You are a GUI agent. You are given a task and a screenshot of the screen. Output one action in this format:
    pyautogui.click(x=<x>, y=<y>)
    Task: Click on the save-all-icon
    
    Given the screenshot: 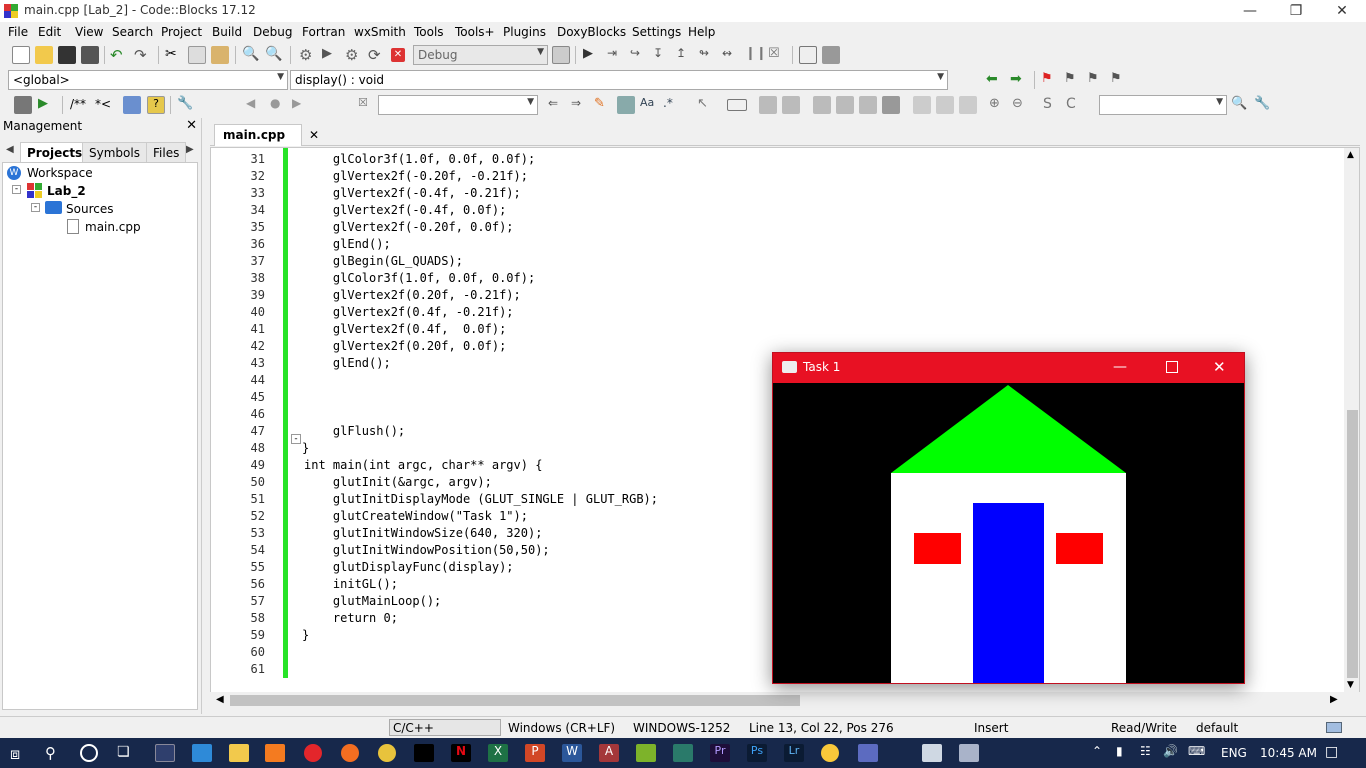 What is the action you would take?
    pyautogui.click(x=90, y=55)
    